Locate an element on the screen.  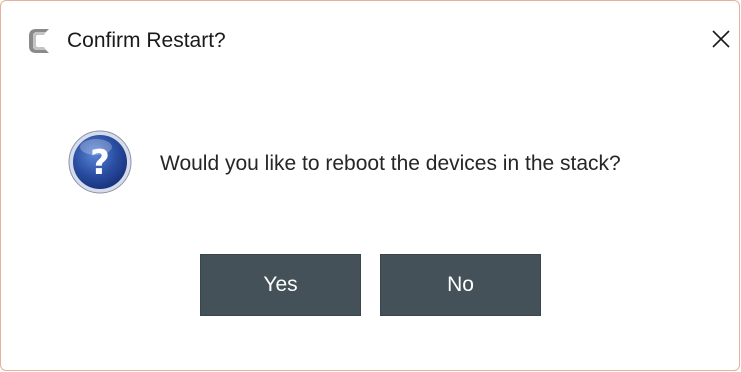
no-button: No is located at coordinates (460, 285).